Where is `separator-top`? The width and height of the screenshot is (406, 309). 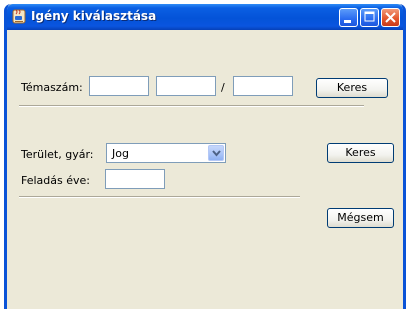
separator-top is located at coordinates (191, 106).